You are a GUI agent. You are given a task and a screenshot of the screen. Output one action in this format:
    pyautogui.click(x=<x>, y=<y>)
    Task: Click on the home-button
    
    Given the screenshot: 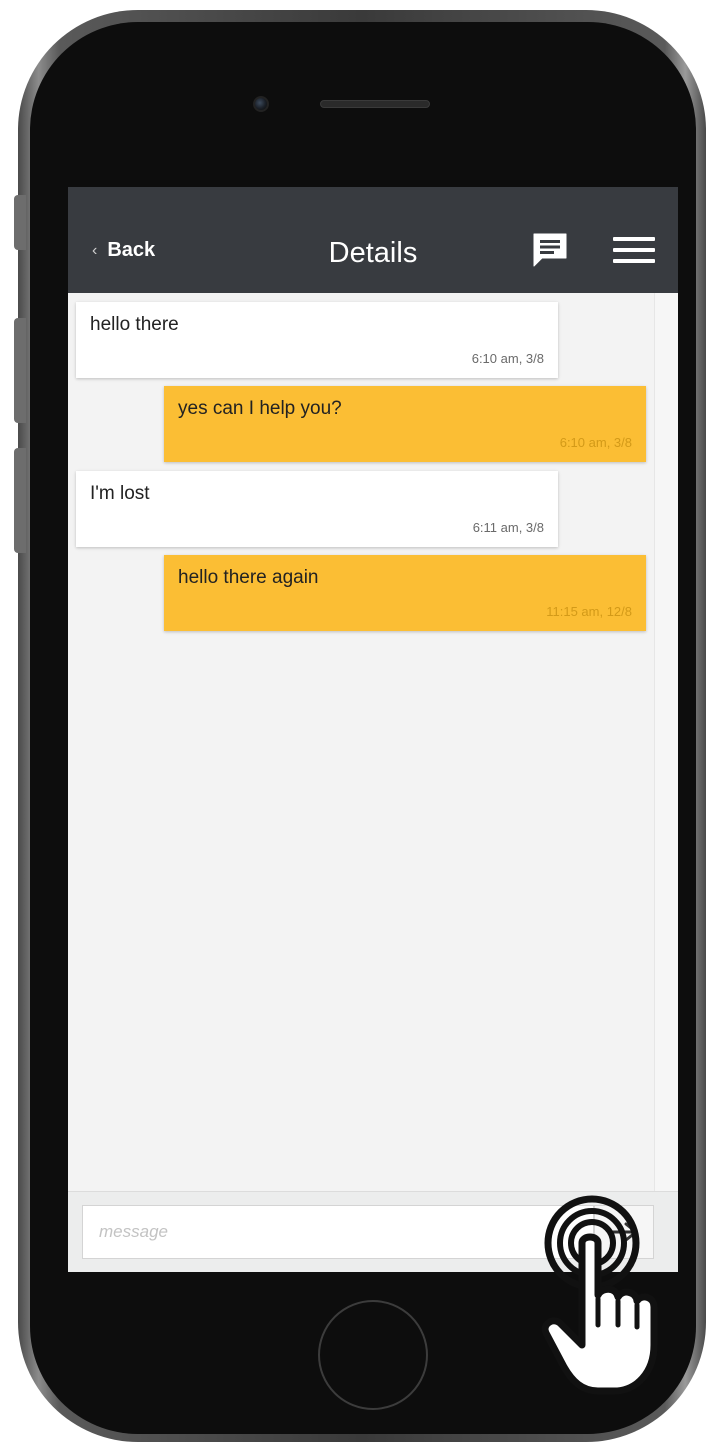 What is the action you would take?
    pyautogui.click(x=373, y=1355)
    